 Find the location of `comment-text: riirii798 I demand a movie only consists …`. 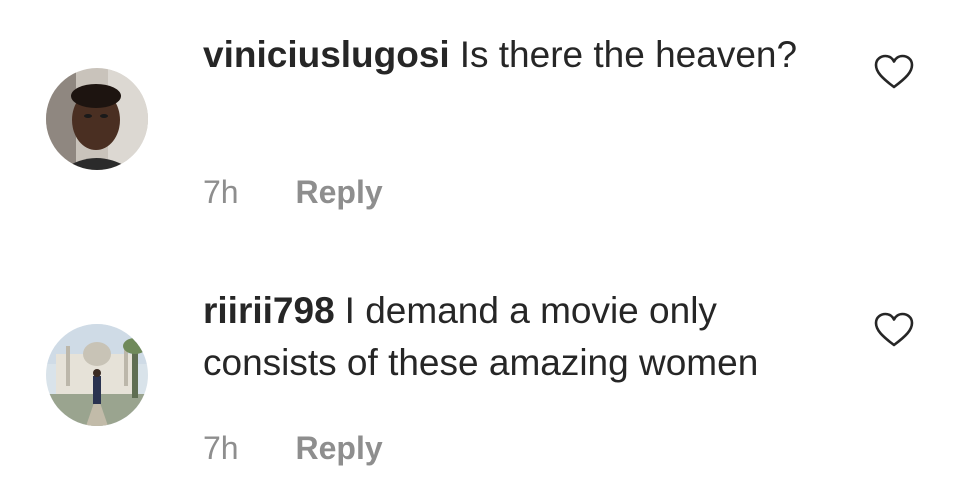

comment-text: riirii798 I demand a movie only consists … is located at coordinates (523, 337).